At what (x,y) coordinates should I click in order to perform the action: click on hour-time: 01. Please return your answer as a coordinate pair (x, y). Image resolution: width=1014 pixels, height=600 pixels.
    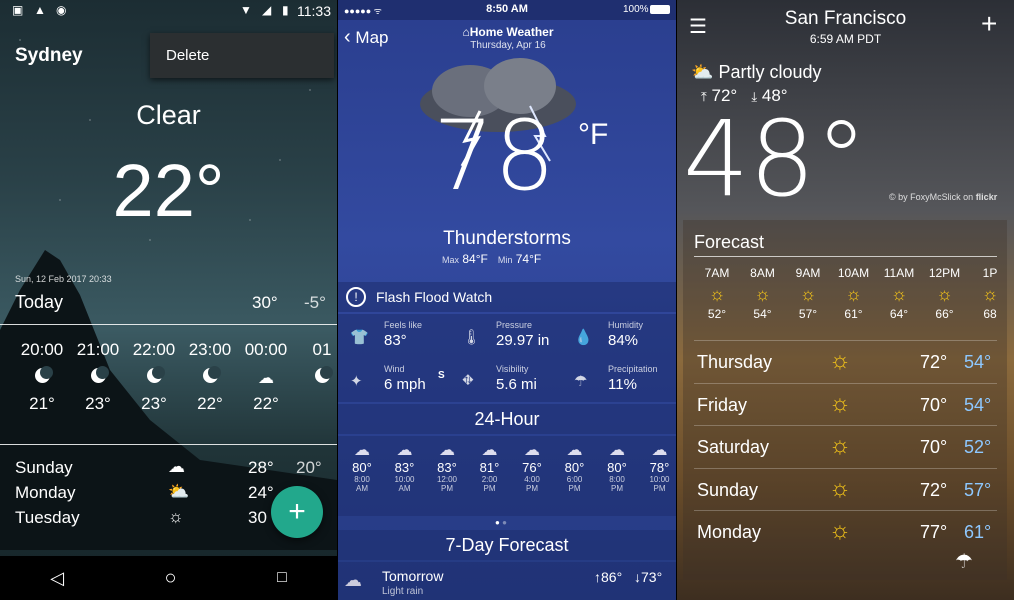
    Looking at the image, I should click on (322, 349).